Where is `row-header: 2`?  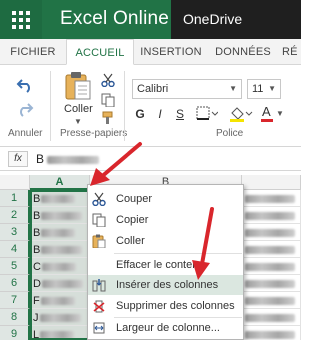 row-header: 2 is located at coordinates (15, 215).